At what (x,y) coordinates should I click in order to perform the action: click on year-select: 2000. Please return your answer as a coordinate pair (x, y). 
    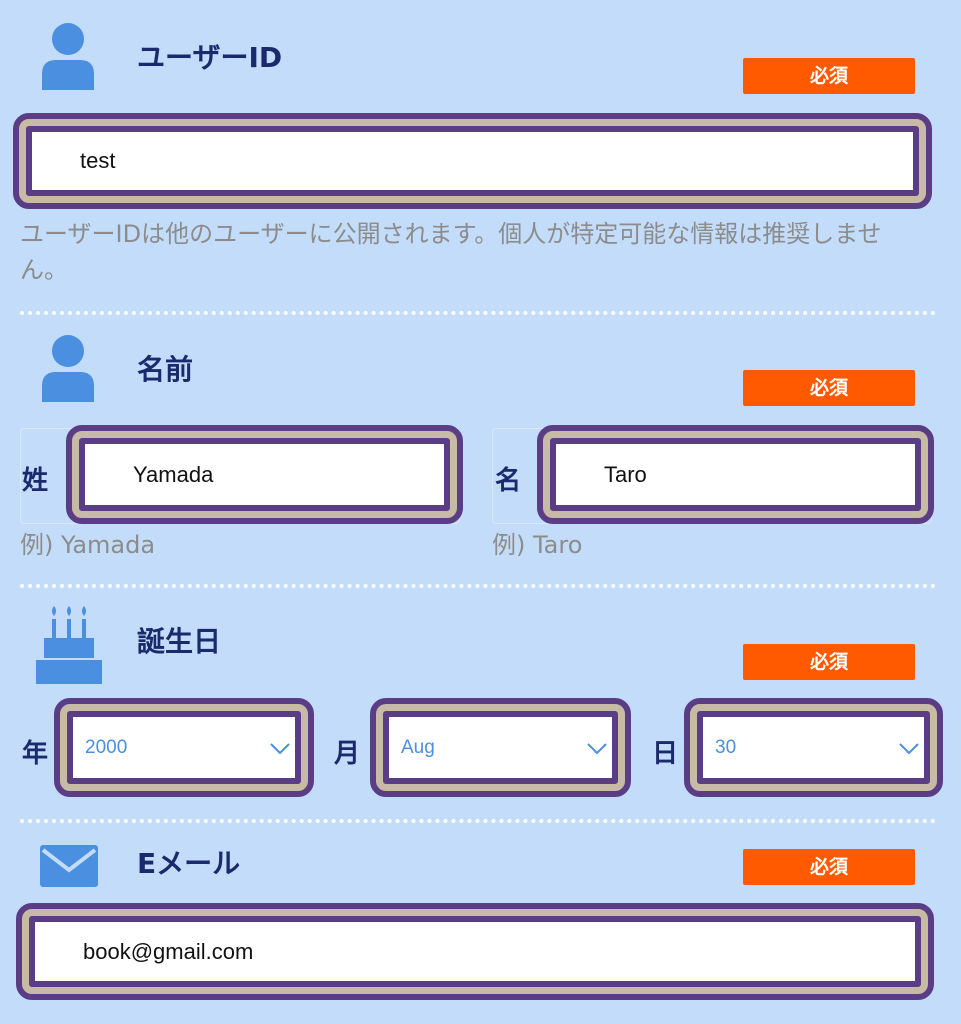
    Looking at the image, I should click on (184, 747).